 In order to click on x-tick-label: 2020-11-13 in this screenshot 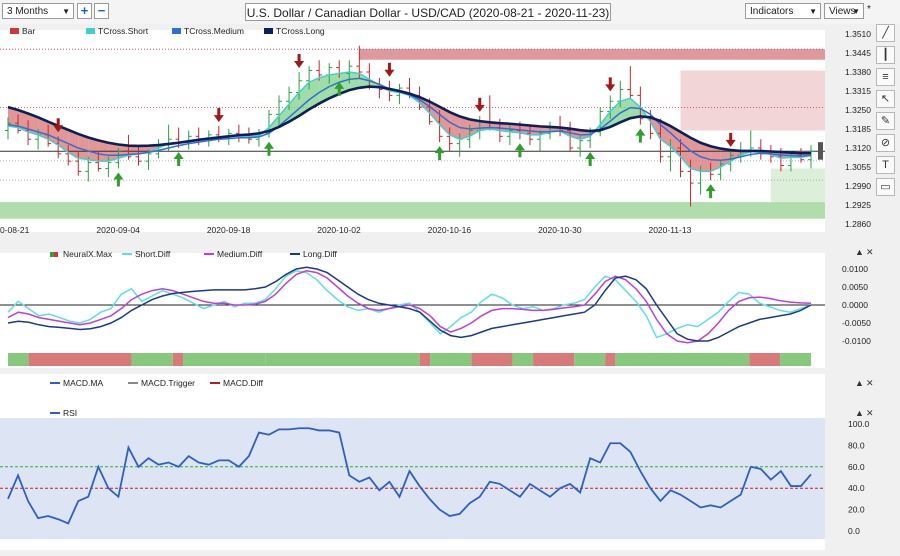, I will do `click(669, 230)`.